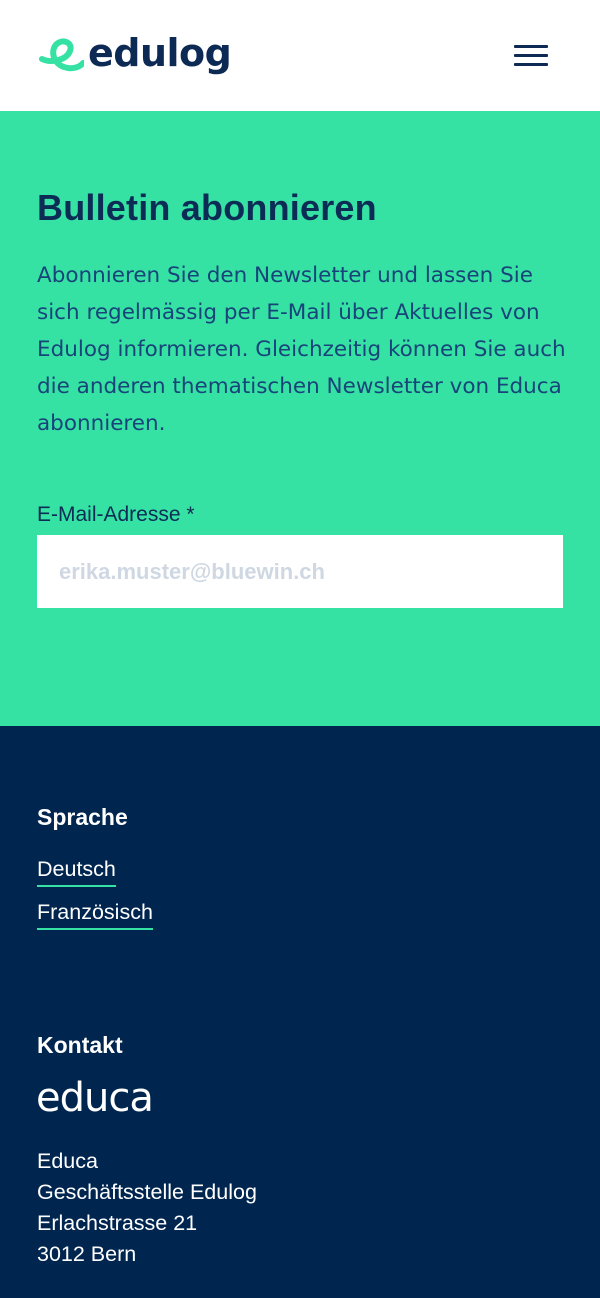 The height and width of the screenshot is (1298, 600). I want to click on edulog-logo: edulog, so click(134, 54).